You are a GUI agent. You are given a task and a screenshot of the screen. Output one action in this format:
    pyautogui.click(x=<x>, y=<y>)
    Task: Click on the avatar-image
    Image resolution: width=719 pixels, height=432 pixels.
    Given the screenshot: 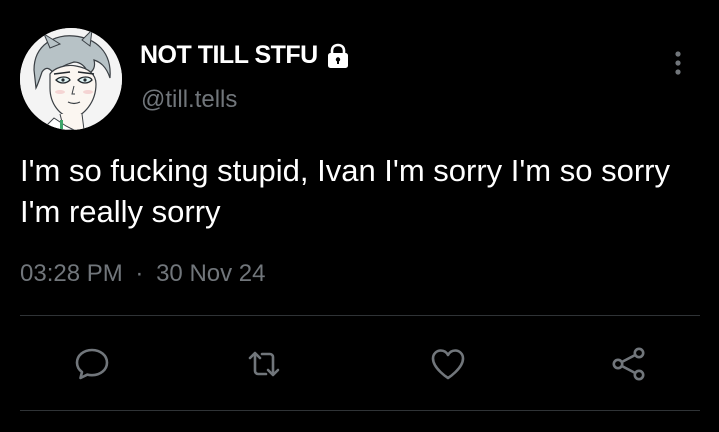 What is the action you would take?
    pyautogui.click(x=71, y=79)
    